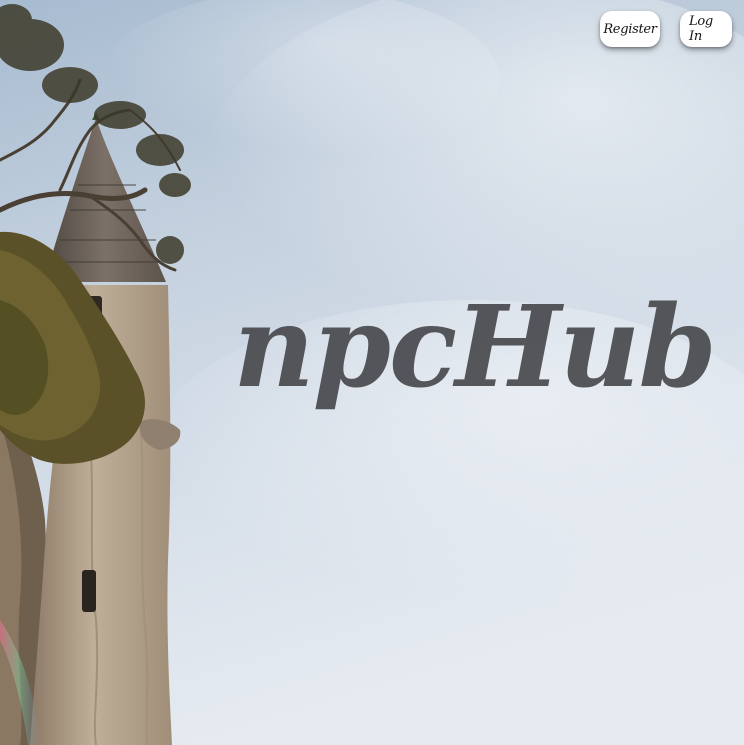 Image resolution: width=744 pixels, height=745 pixels. I want to click on login-button: Log In, so click(706, 29).